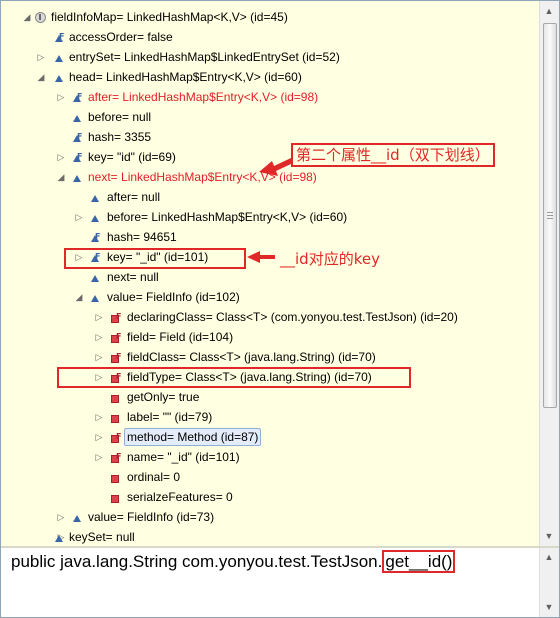 This screenshot has height=618, width=560. What do you see at coordinates (393, 155) in the screenshot?
I see `annotation-second-attribute: 第二个属性__id（双下划线）` at bounding box center [393, 155].